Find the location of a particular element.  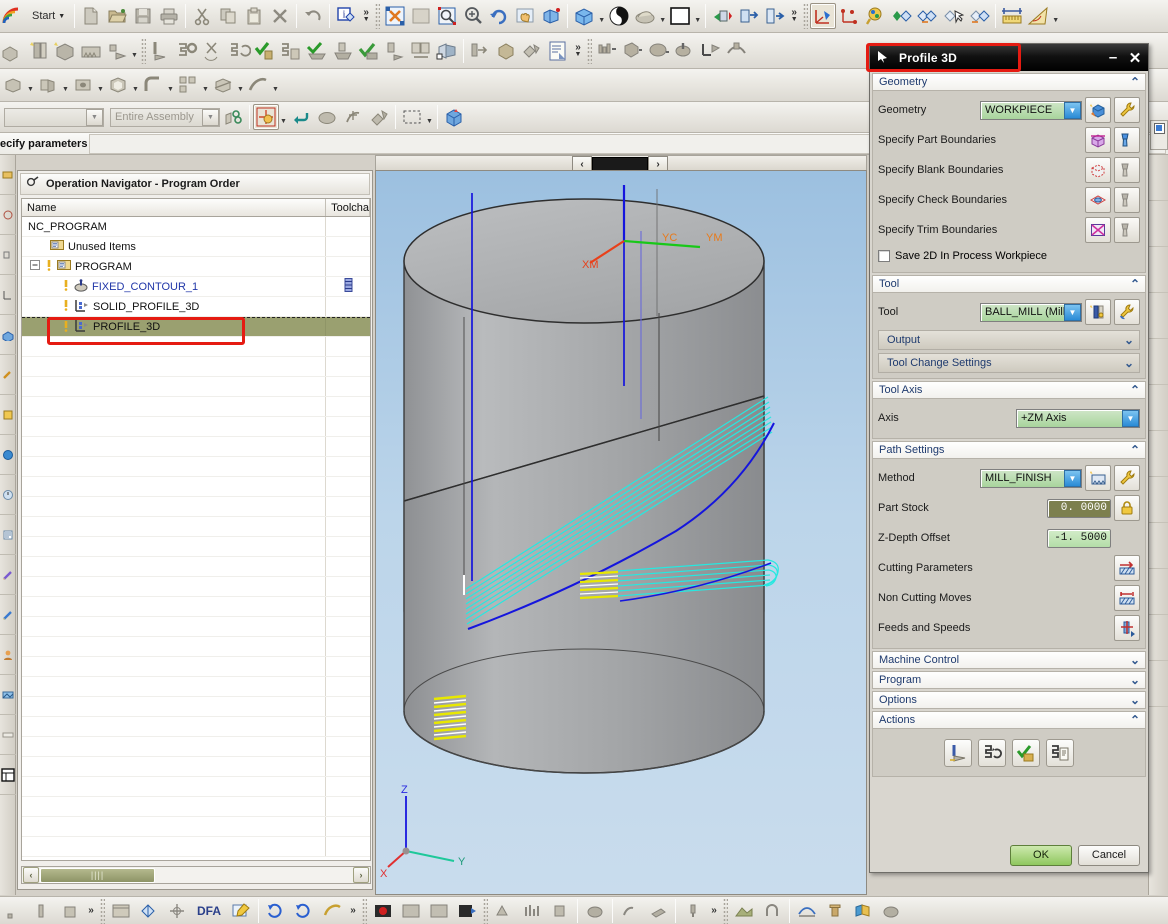

resource-bar-teamcenter is located at coordinates (8, 655).